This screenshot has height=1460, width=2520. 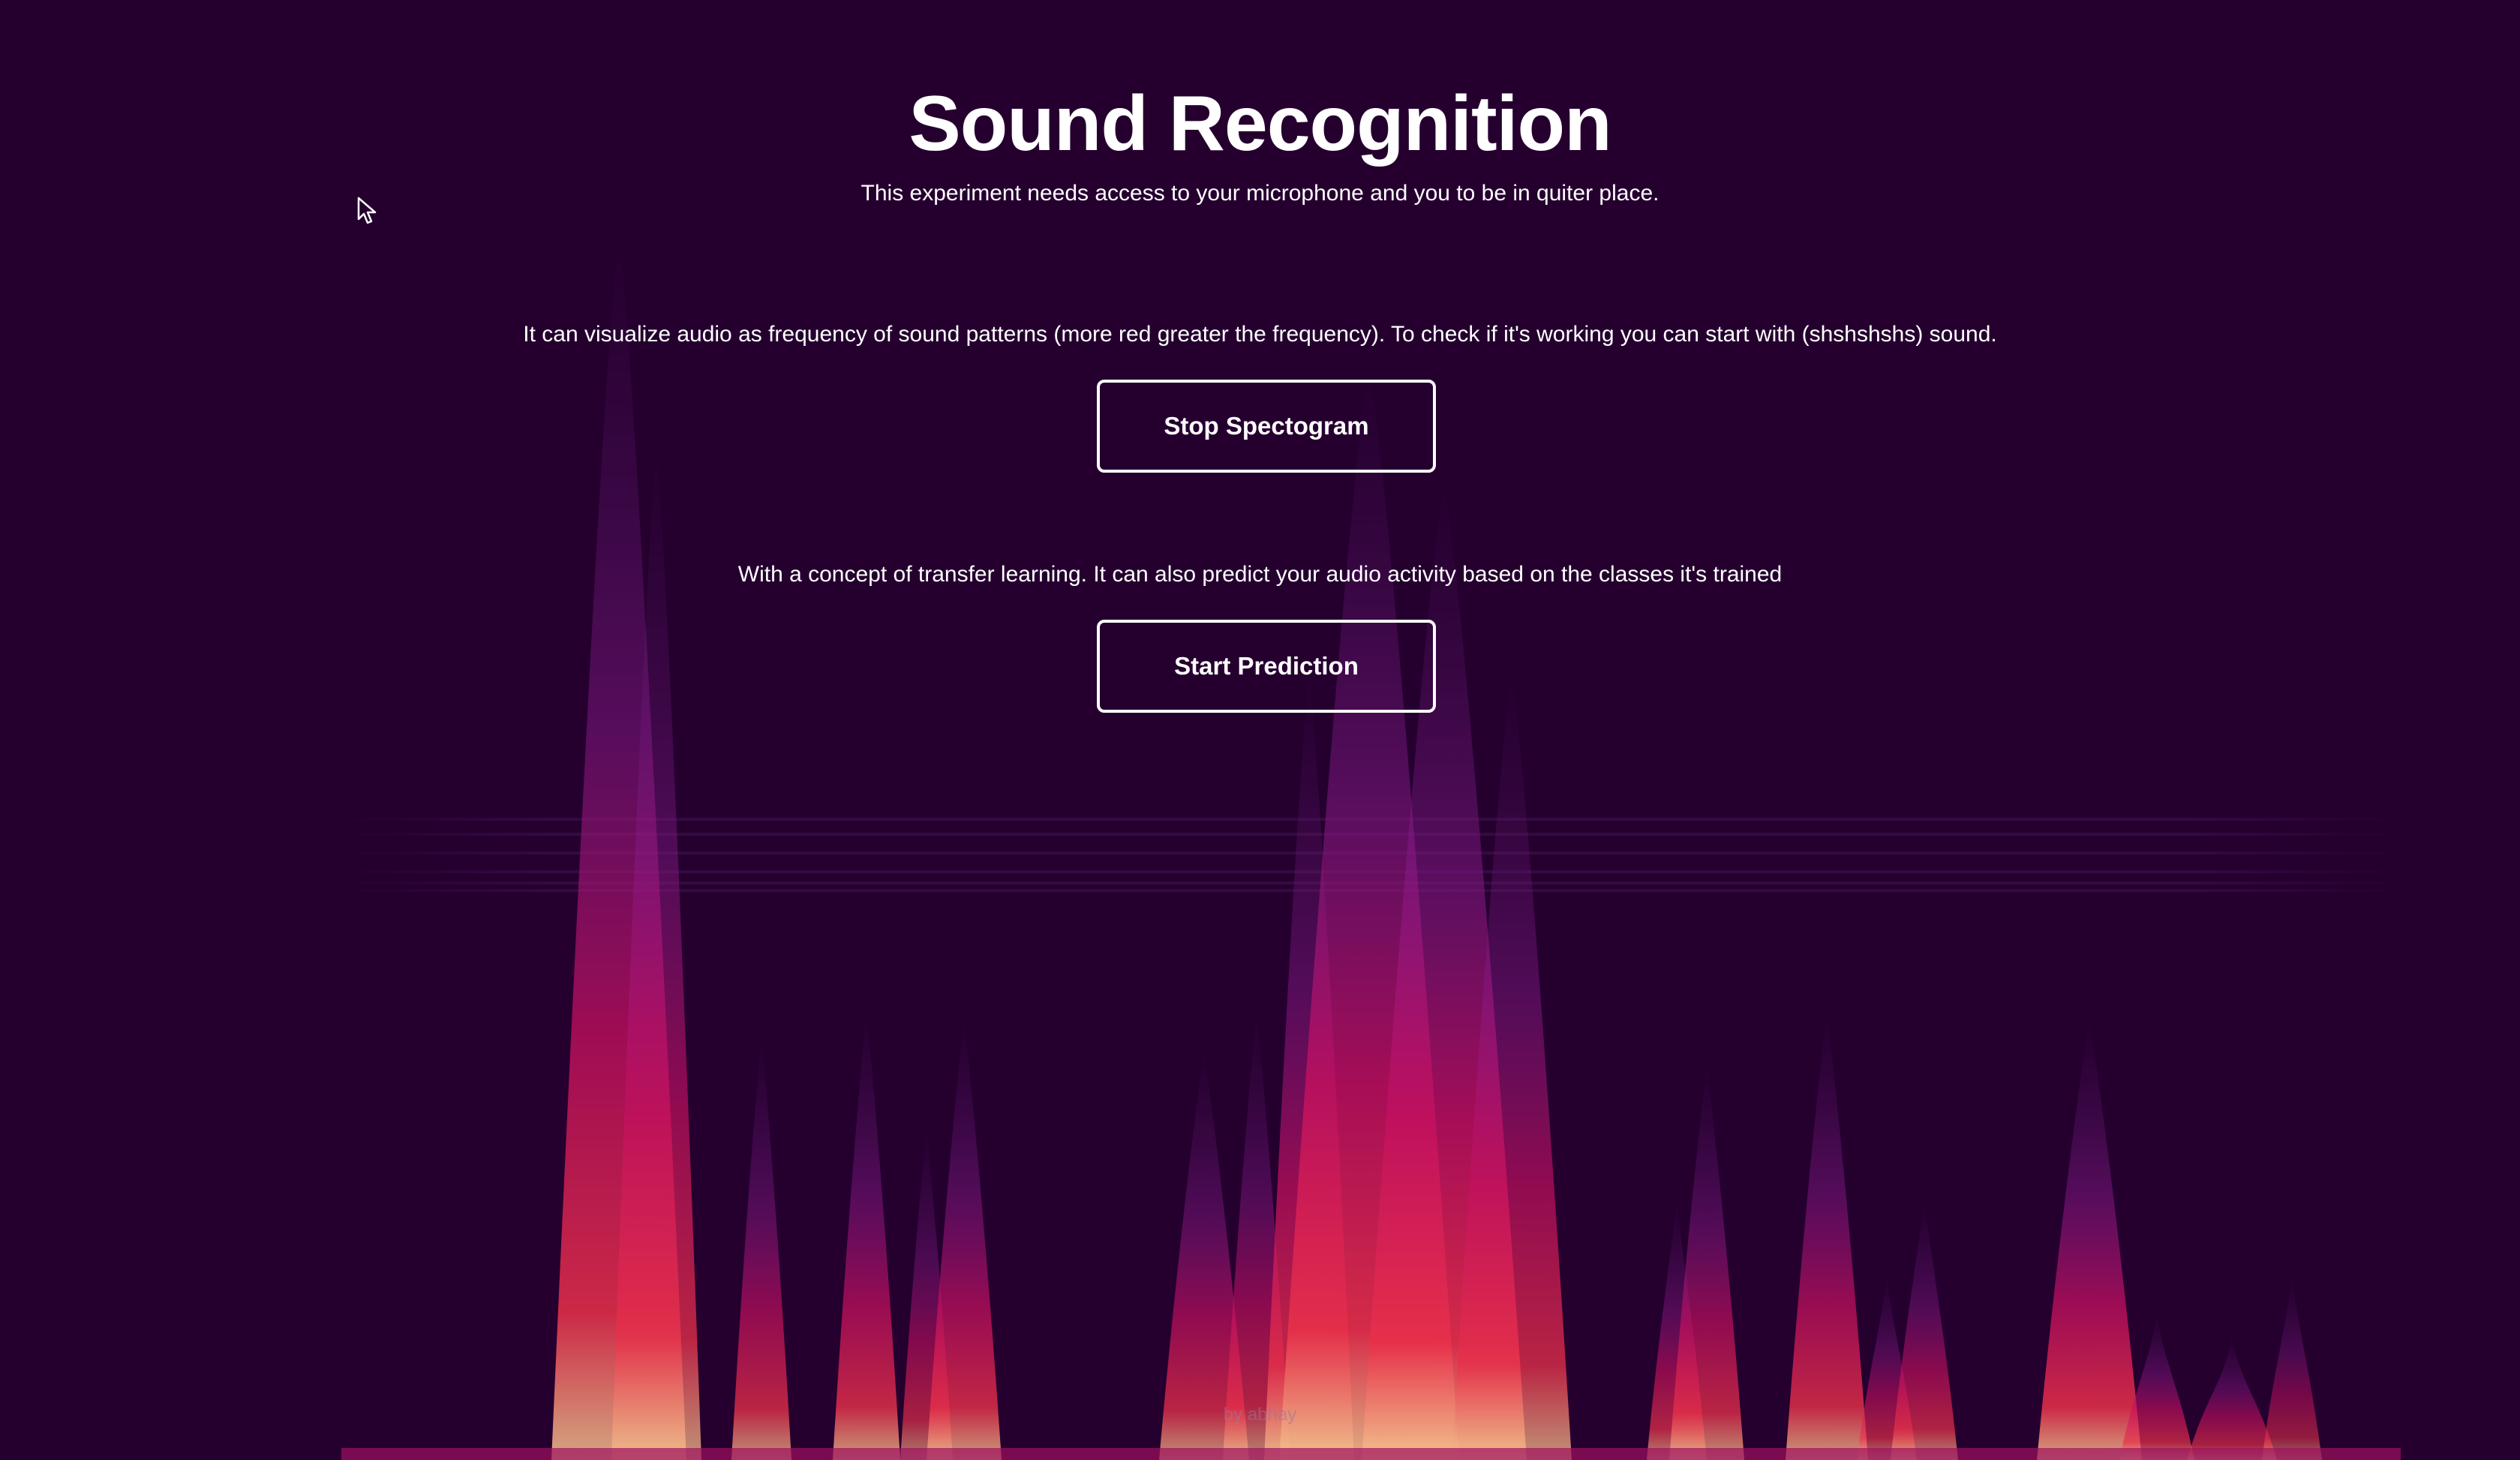 What do you see at coordinates (1266, 666) in the screenshot?
I see `start-prediction-button: Start Prediction` at bounding box center [1266, 666].